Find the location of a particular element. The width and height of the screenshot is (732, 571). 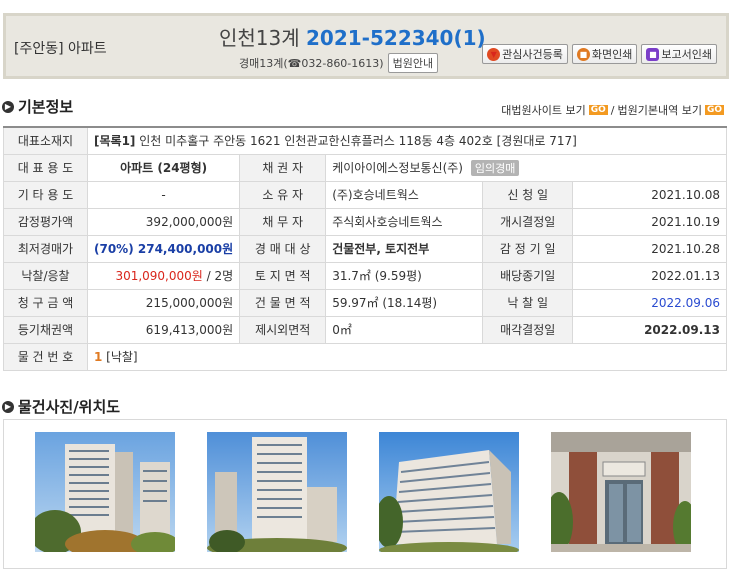

row-value: - is located at coordinates (163, 194).